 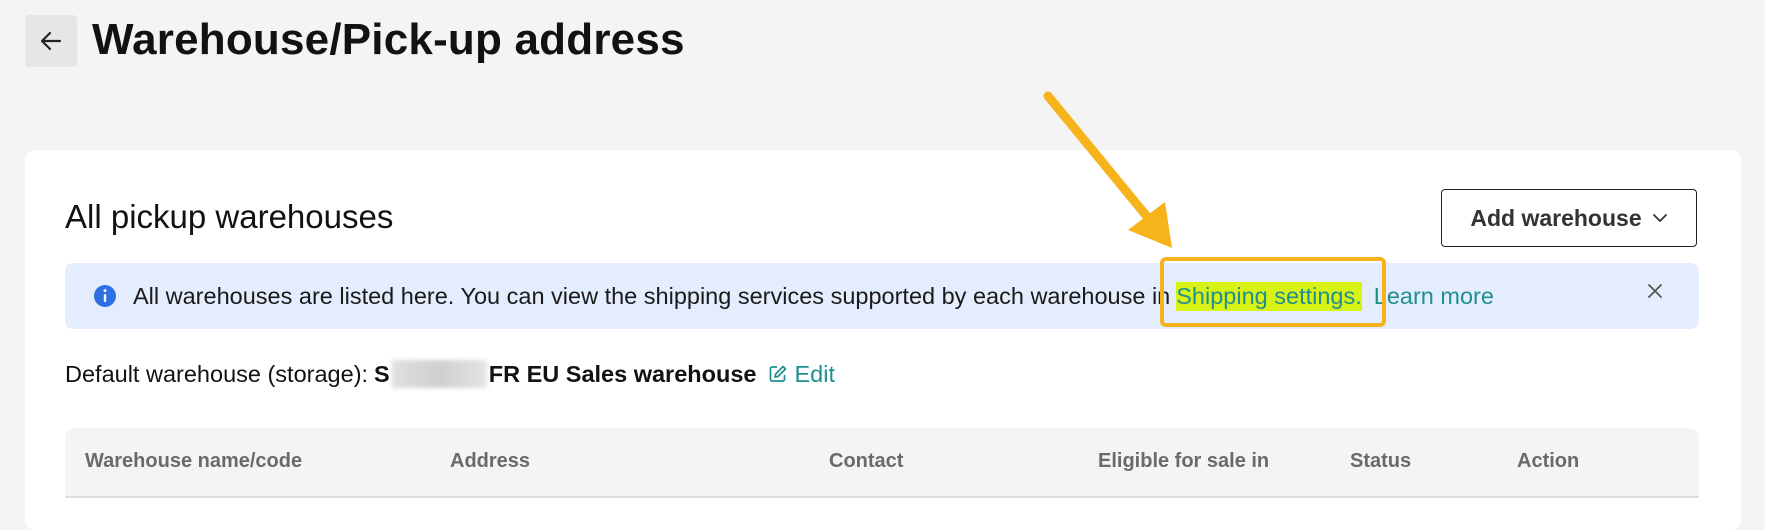 I want to click on learn-more-link: Learn more, so click(x=1434, y=296).